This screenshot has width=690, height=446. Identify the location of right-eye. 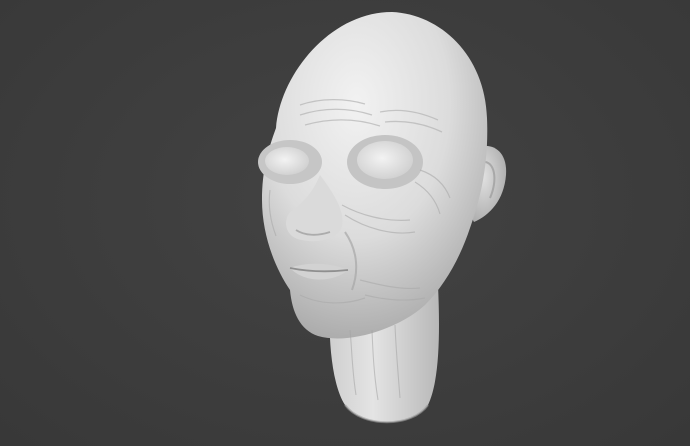
(385, 160).